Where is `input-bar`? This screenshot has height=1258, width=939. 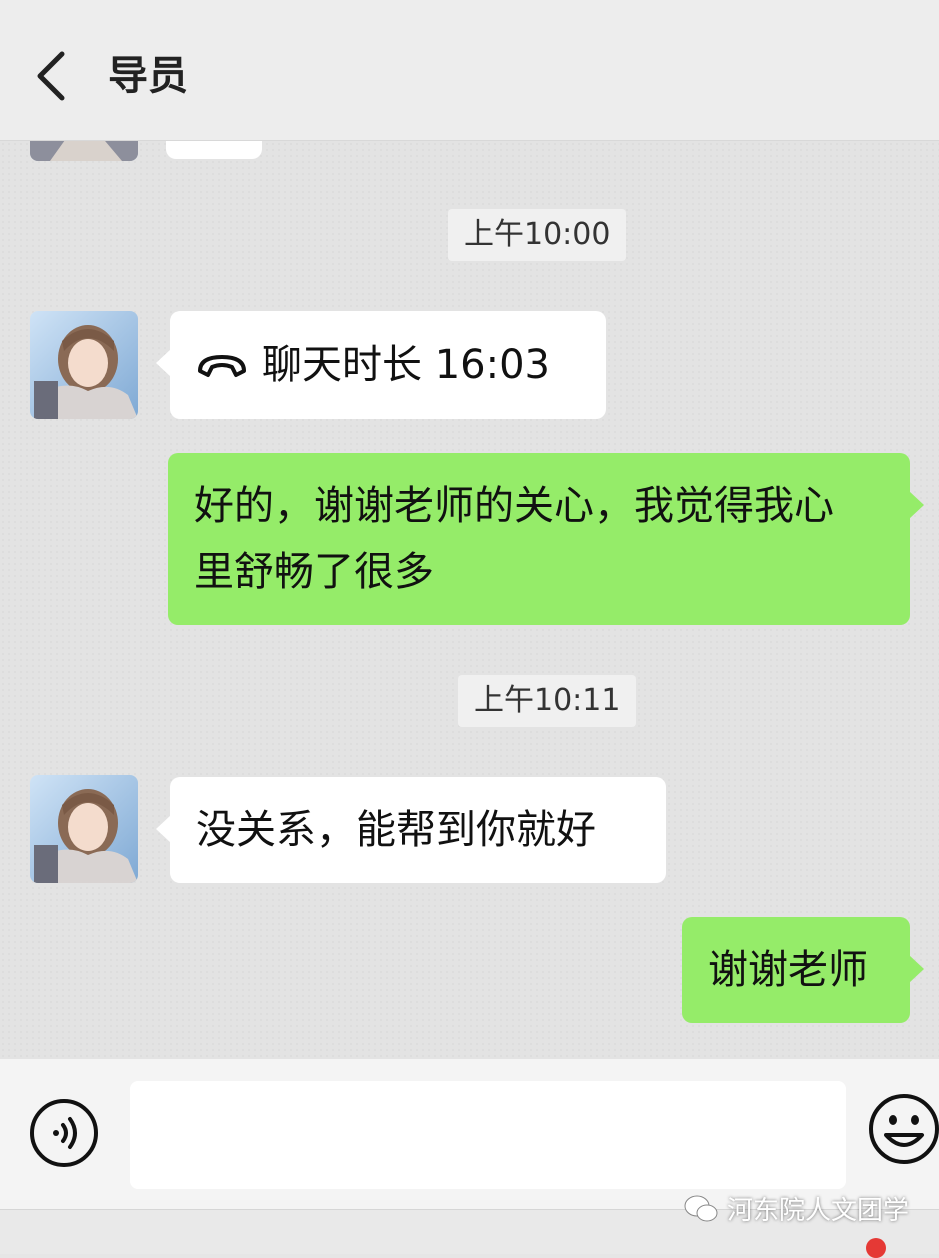 input-bar is located at coordinates (469, 1134).